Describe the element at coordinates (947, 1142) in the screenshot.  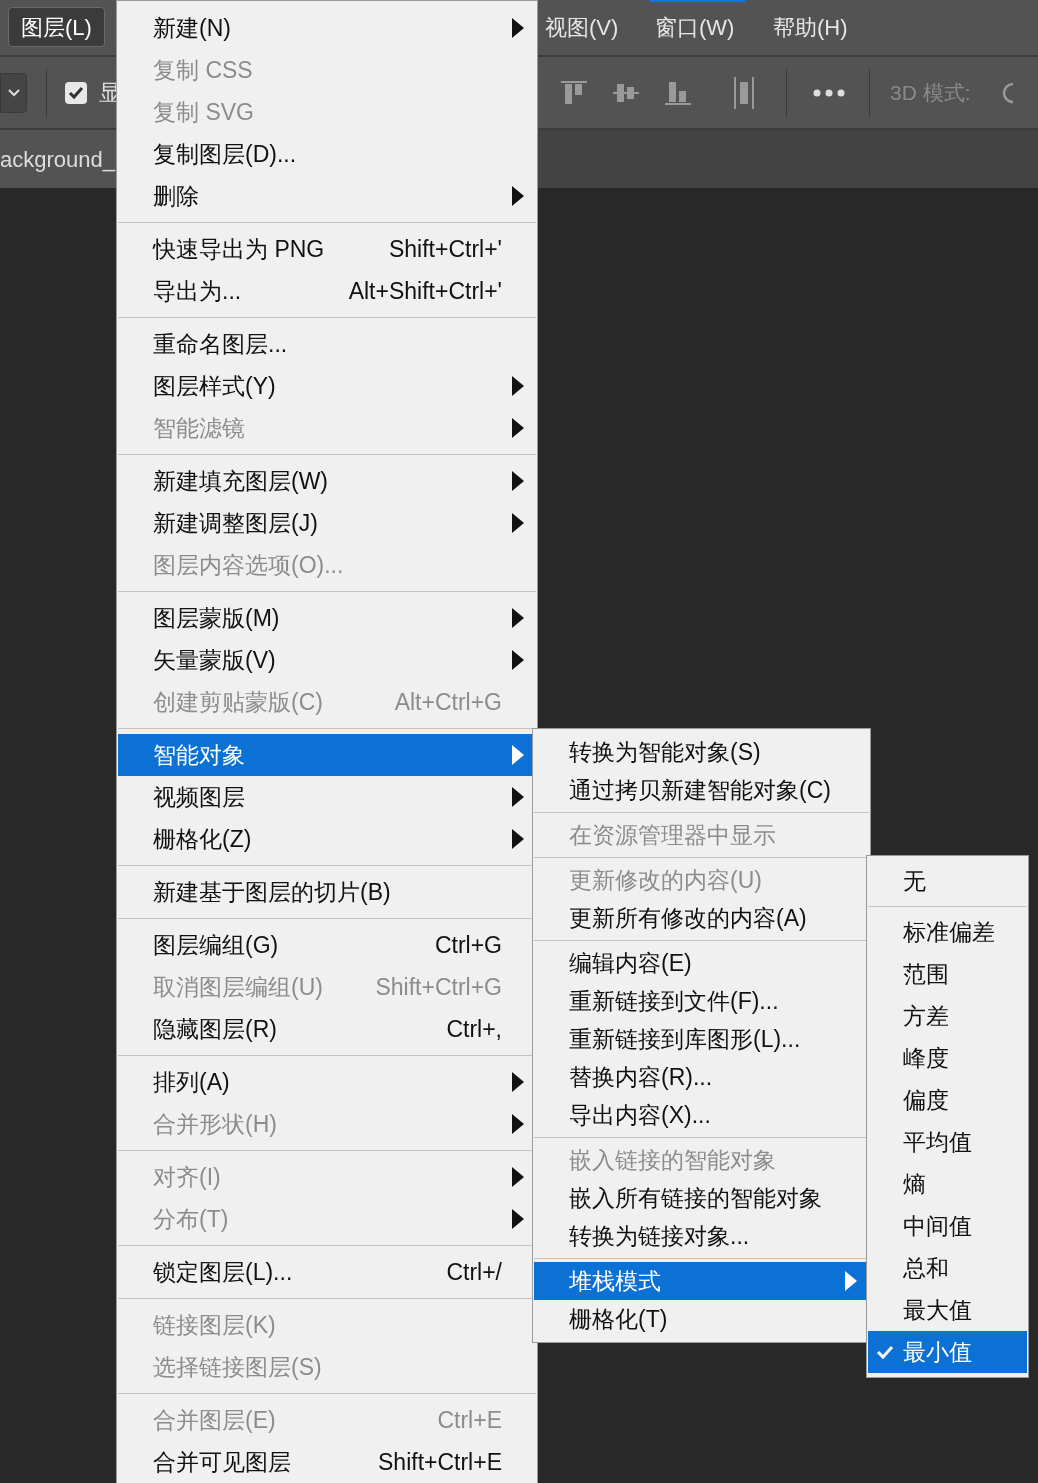
I see `menu-item: 平均值` at that location.